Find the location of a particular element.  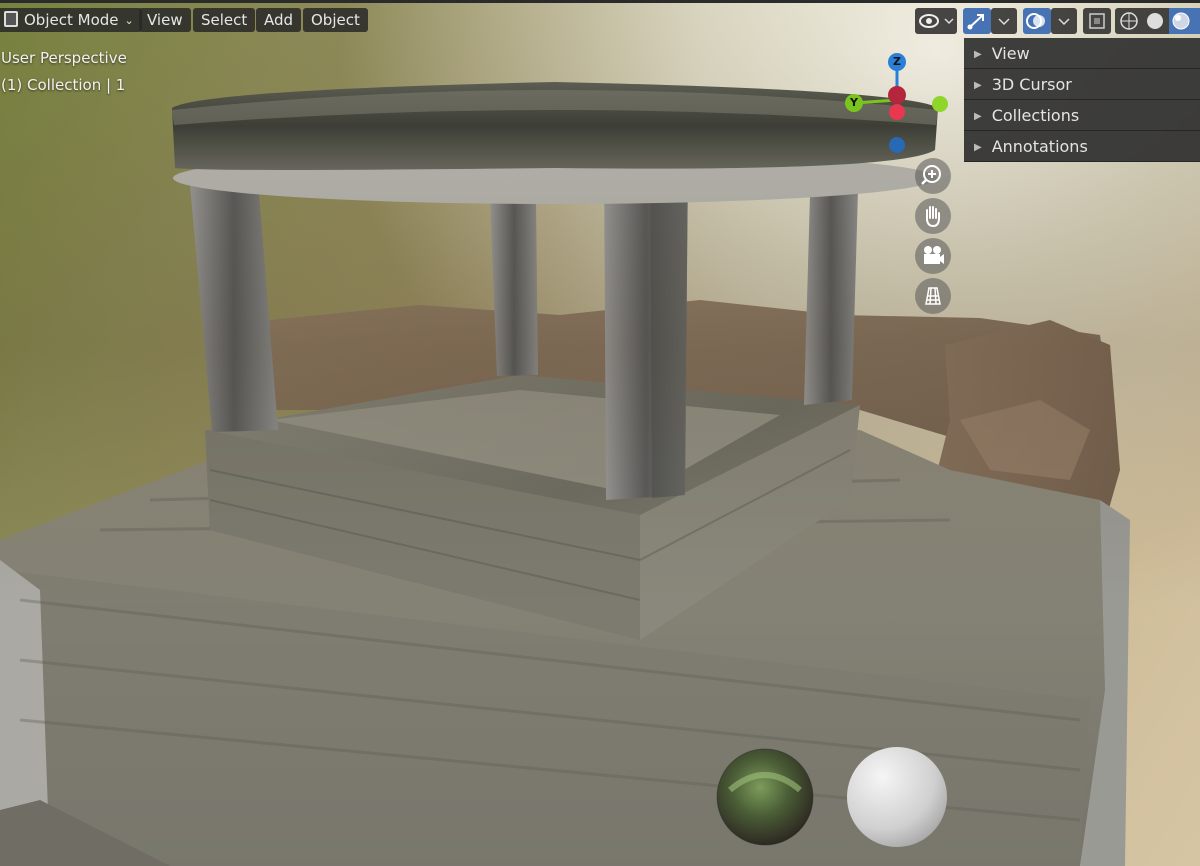

y-axis-handle: Y is located at coordinates (854, 103).